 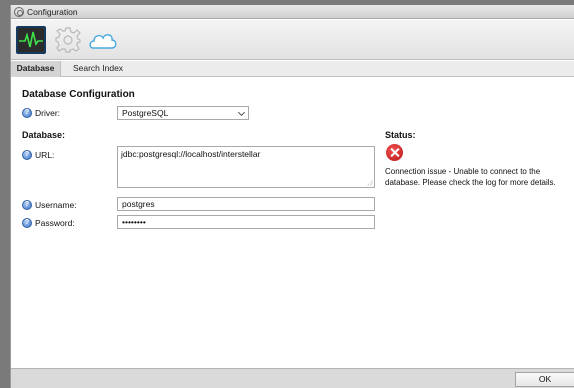 What do you see at coordinates (48, 113) in the screenshot?
I see `driver-label: Driver:` at bounding box center [48, 113].